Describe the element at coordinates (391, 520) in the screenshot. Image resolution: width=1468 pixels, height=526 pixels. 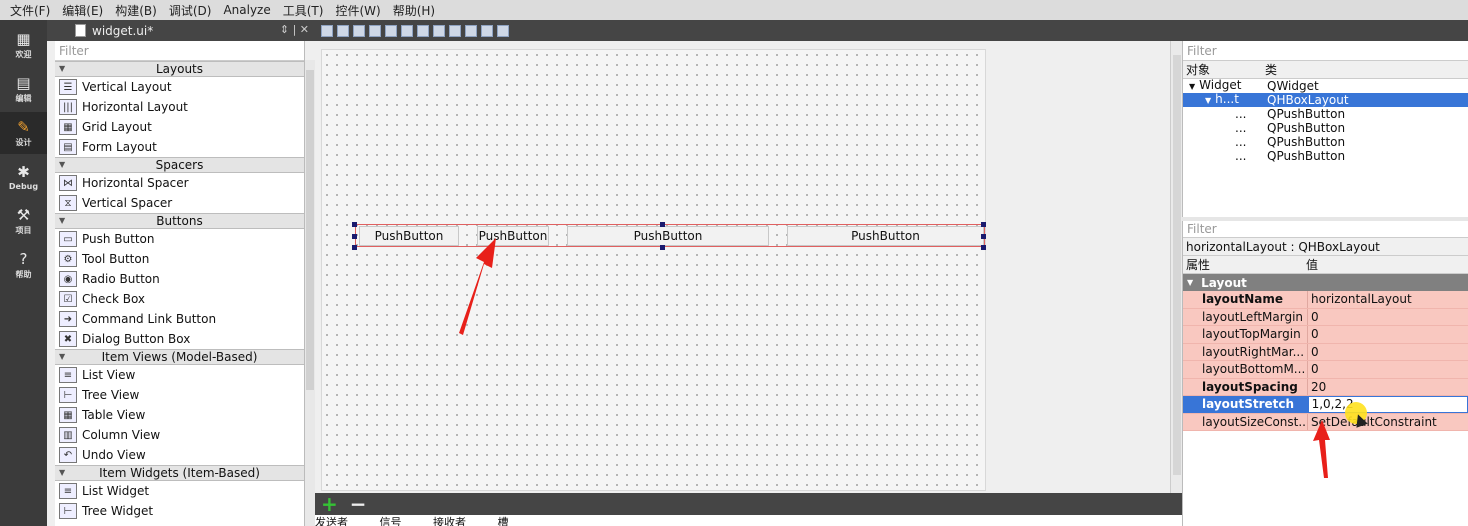
I see `col-signal: 信号` at that location.